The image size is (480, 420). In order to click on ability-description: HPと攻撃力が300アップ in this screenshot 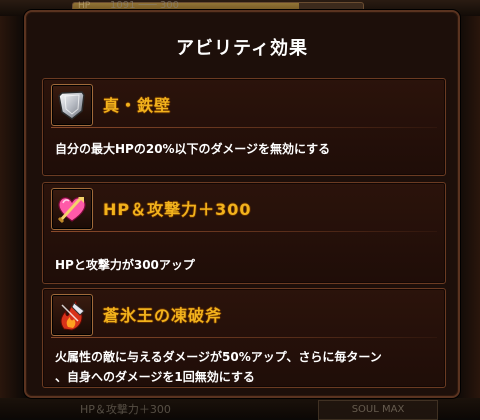, I will do `click(125, 265)`.